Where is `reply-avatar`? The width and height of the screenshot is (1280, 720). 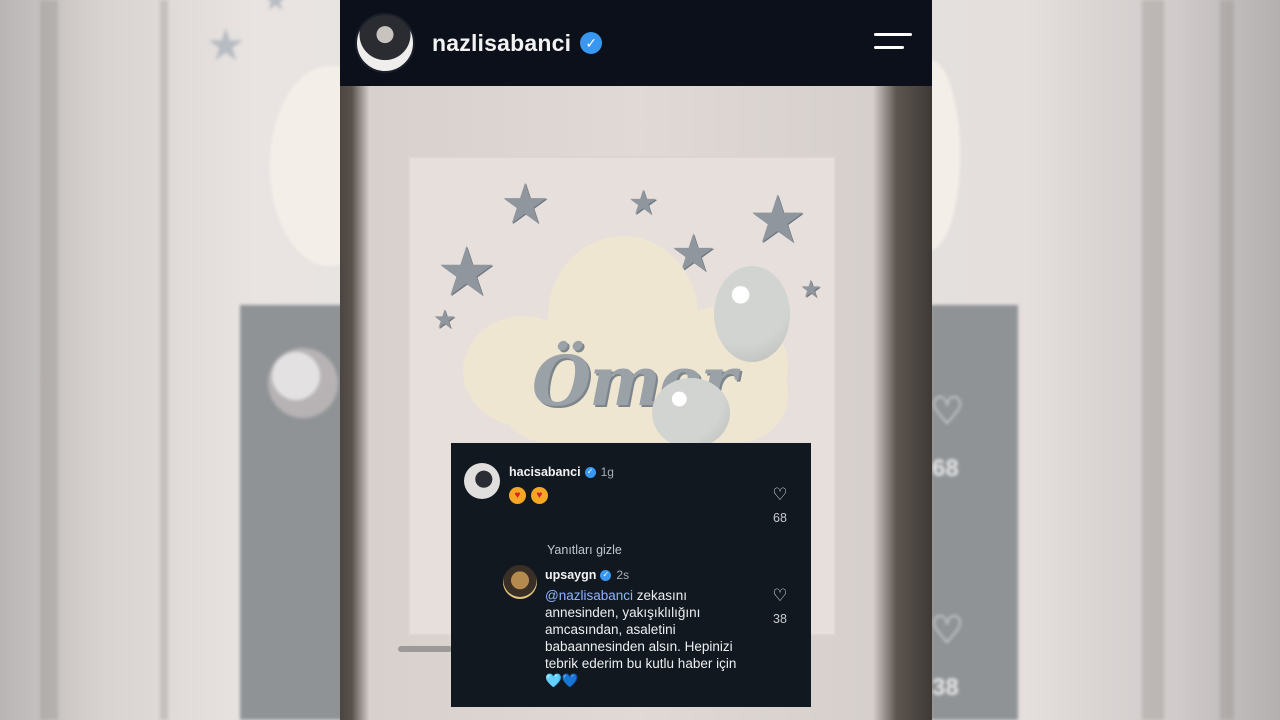 reply-avatar is located at coordinates (520, 582).